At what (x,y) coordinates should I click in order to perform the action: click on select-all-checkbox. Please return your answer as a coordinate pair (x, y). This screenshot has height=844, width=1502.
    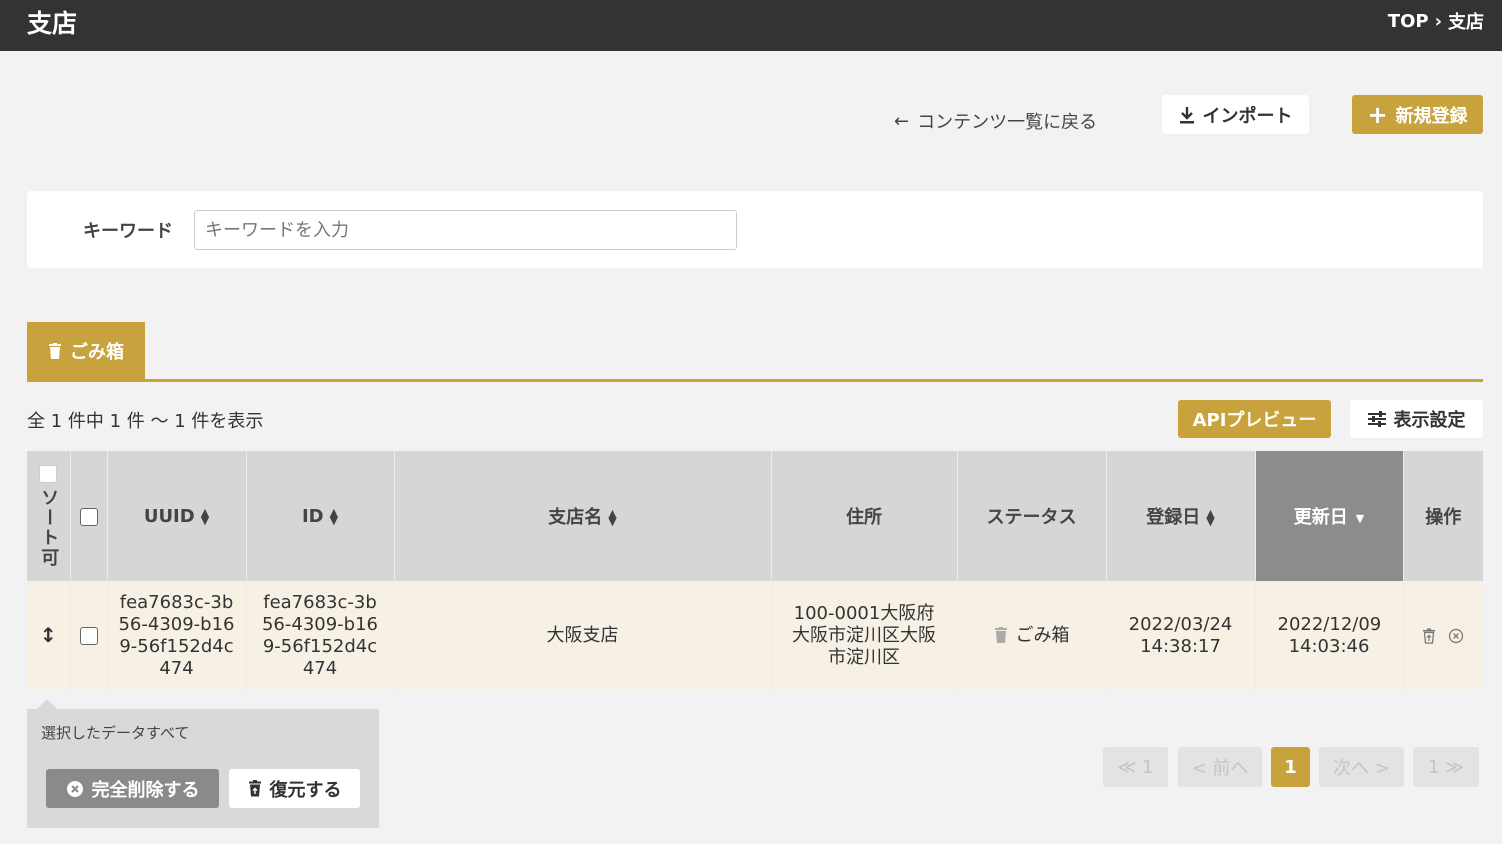
    Looking at the image, I should click on (88, 516).